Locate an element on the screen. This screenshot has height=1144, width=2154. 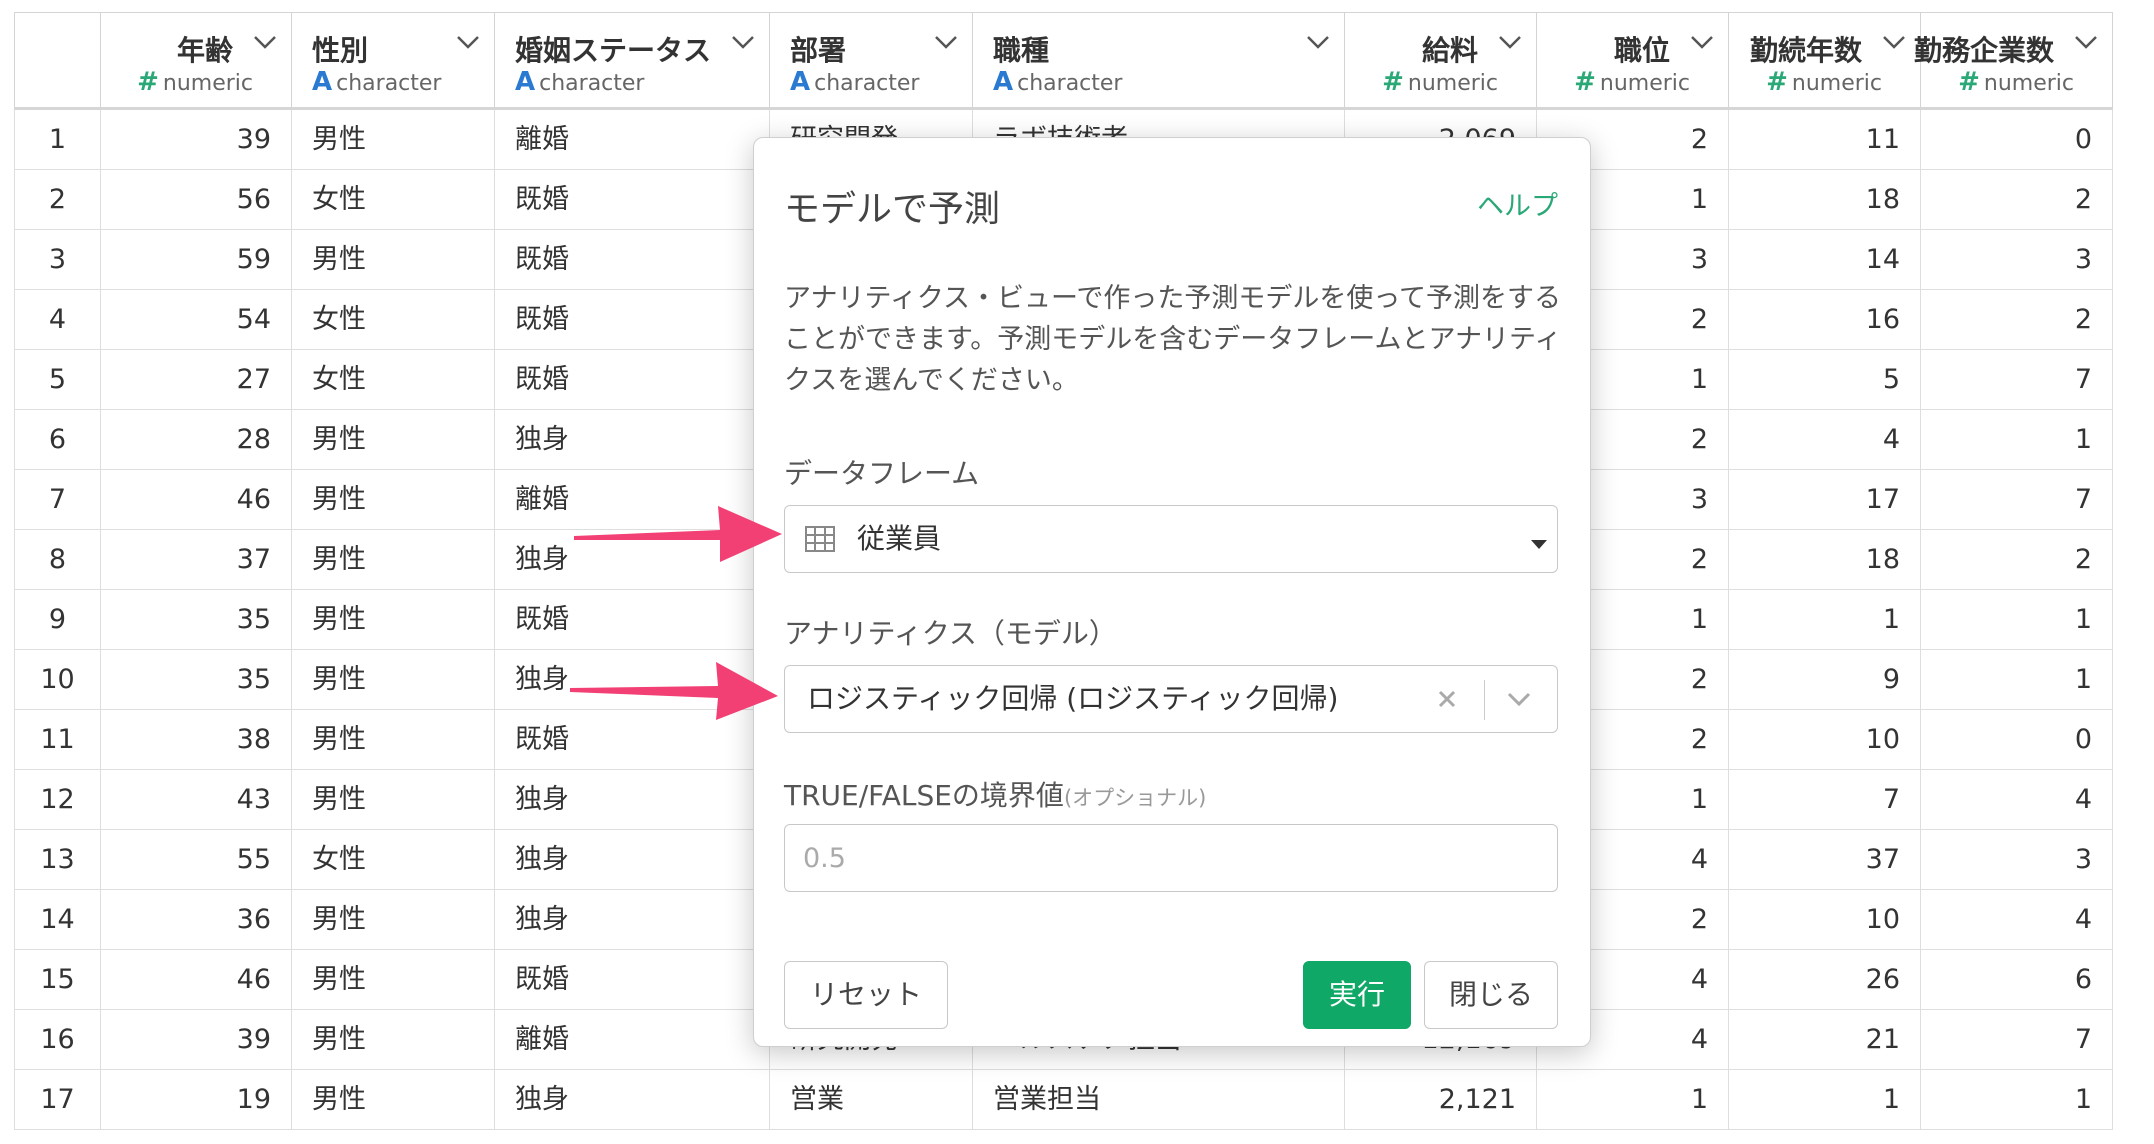
table-row: 17 19 男性 独身 営業 営業担当 2,121 1 1 1 is located at coordinates (1063, 1100).